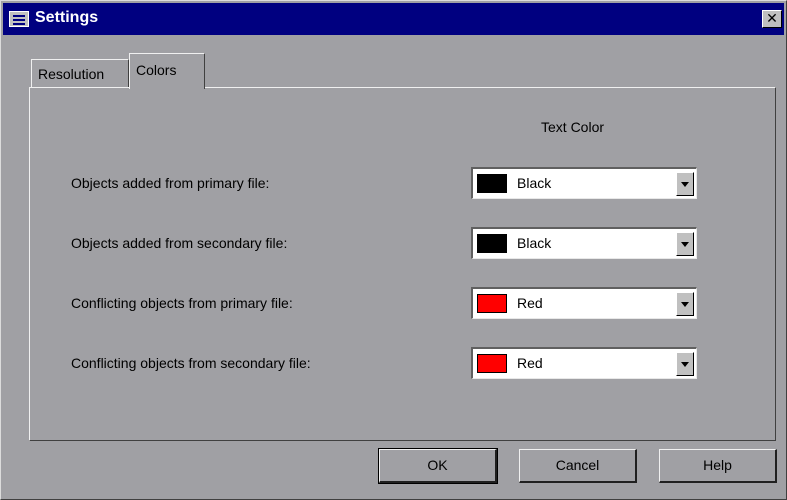 The height and width of the screenshot is (500, 787). I want to click on color-select-secondary-added: Black, so click(584, 243).